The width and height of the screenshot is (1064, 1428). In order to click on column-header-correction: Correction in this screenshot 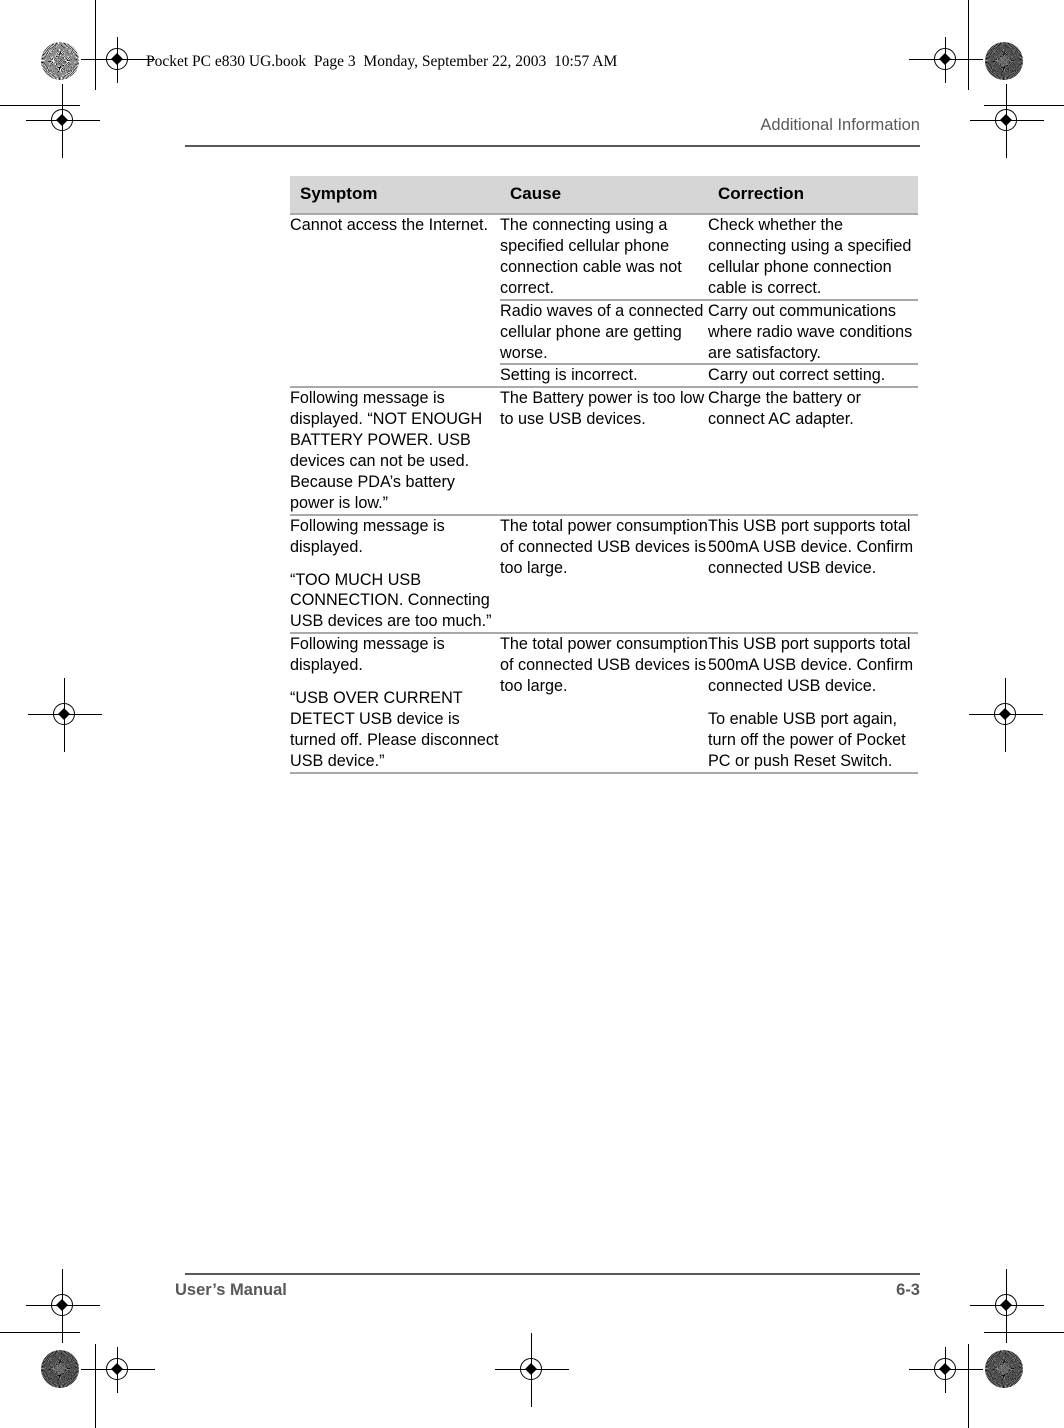, I will do `click(813, 195)`.